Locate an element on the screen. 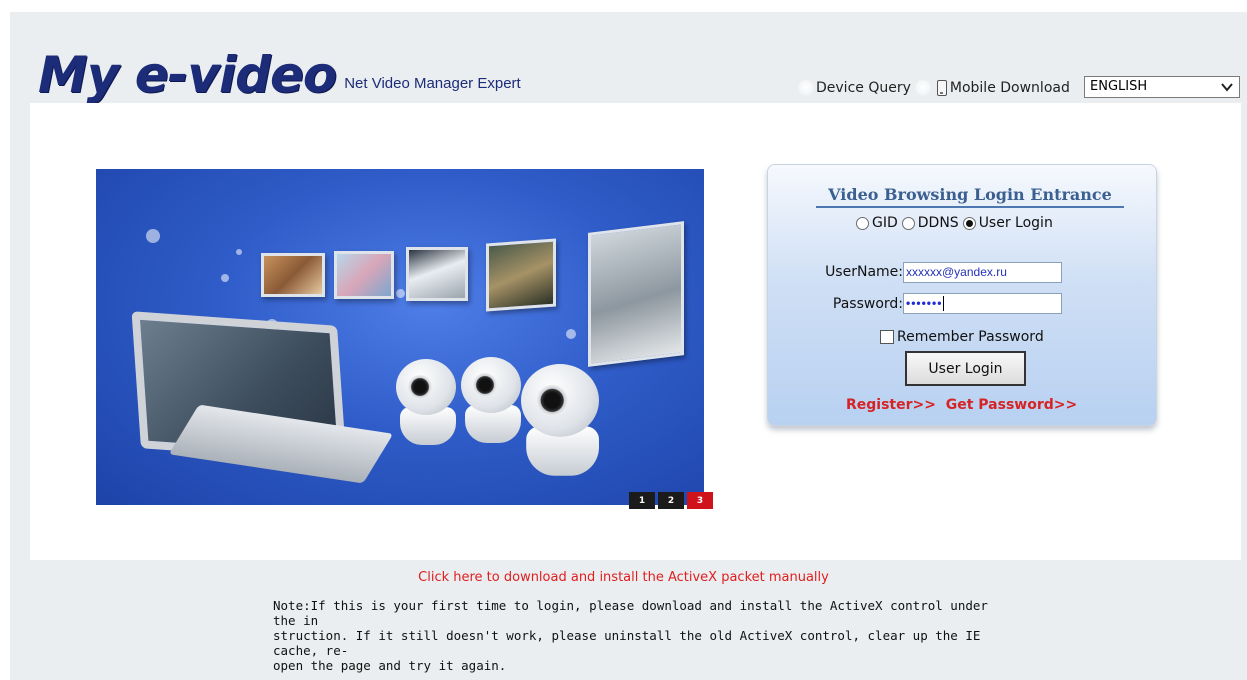 The width and height of the screenshot is (1247, 680). logo-subtitle: Net Video Manager Expert is located at coordinates (432, 83).